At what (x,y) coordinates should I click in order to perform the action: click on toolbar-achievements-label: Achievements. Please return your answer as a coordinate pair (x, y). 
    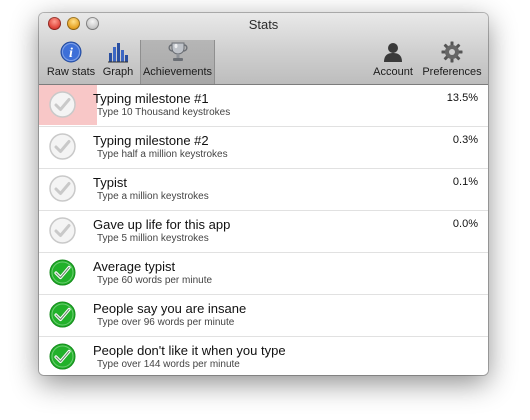
    Looking at the image, I should click on (177, 72).